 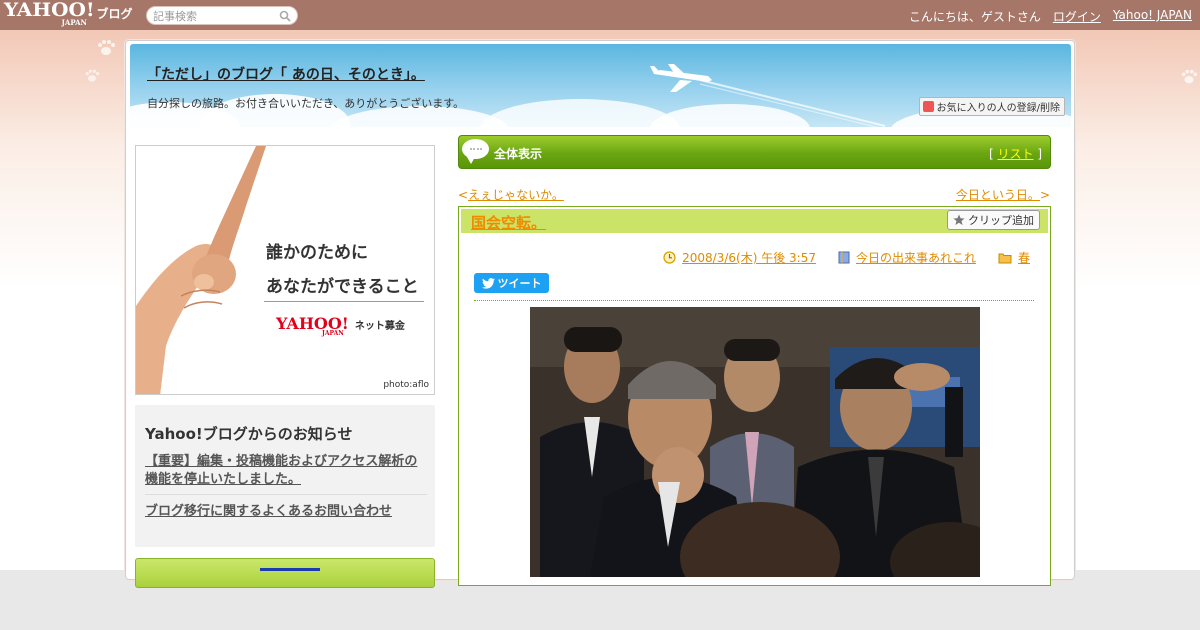 I want to click on folder-icon, so click(x=1005, y=258).